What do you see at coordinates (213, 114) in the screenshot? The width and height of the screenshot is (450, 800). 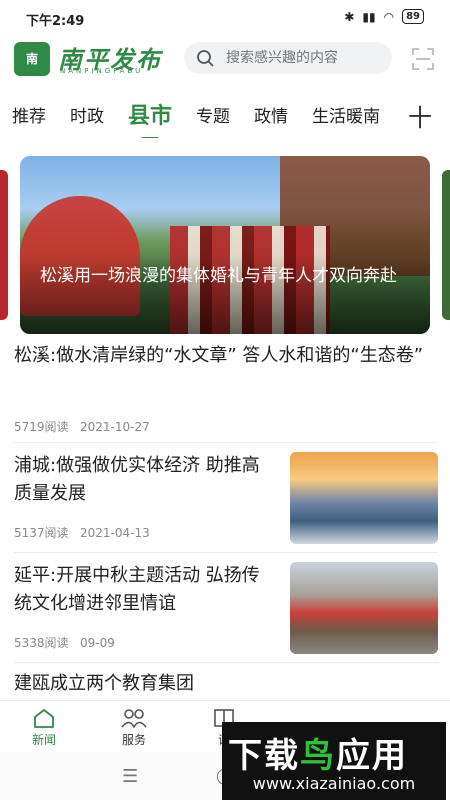 I see `tab-3: 专题` at bounding box center [213, 114].